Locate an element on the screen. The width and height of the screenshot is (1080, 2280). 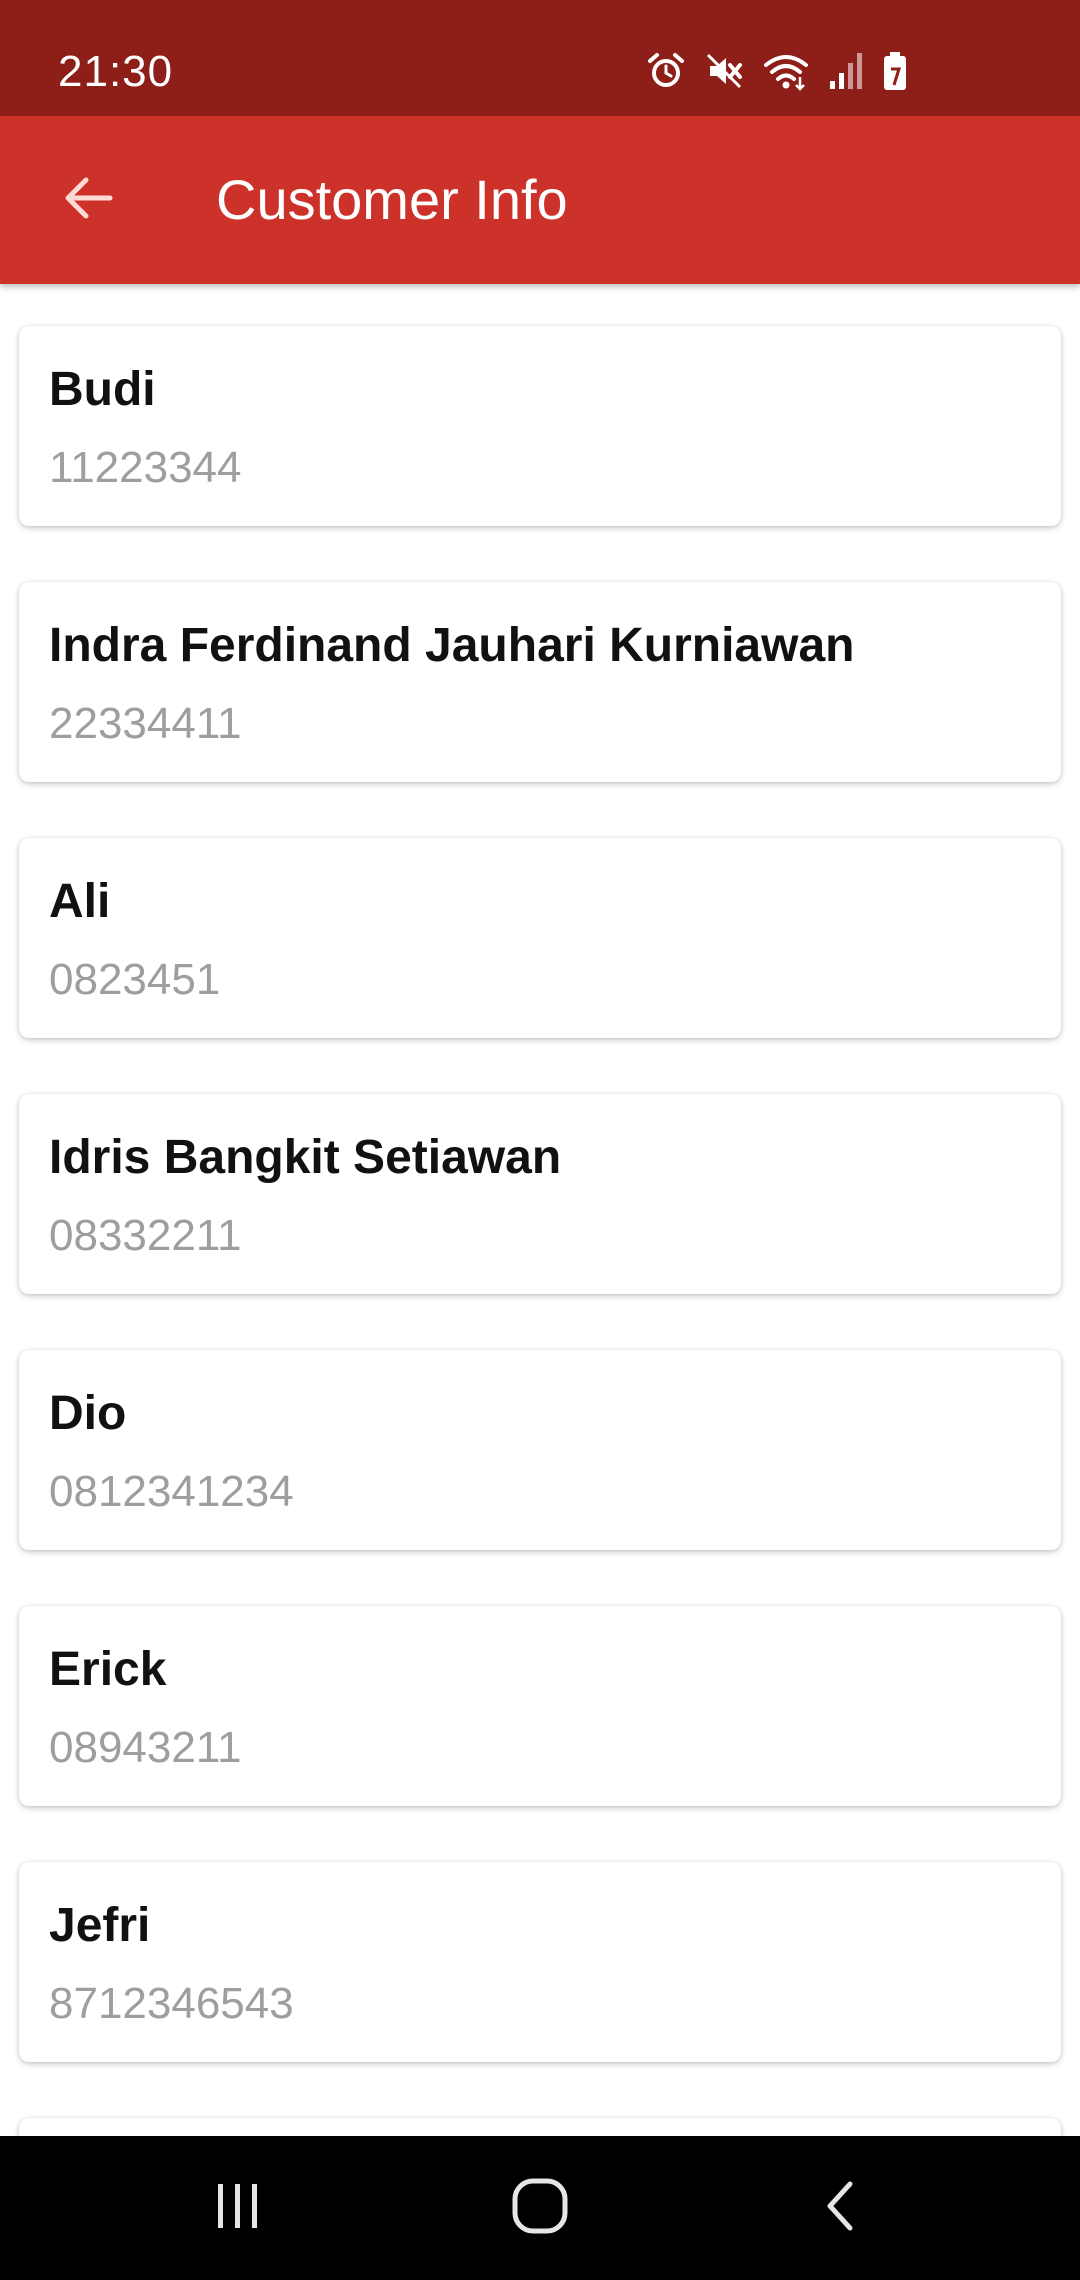
customer-name: Dio is located at coordinates (88, 1413).